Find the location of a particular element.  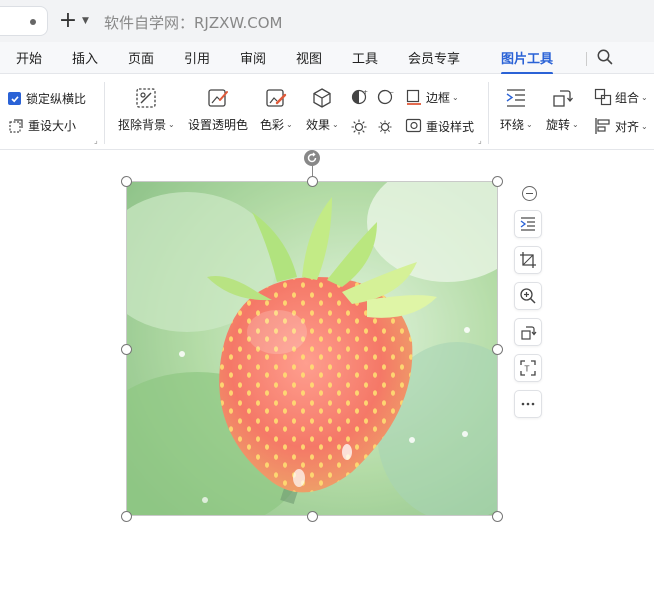

border-label: 边框 is located at coordinates (438, 97).